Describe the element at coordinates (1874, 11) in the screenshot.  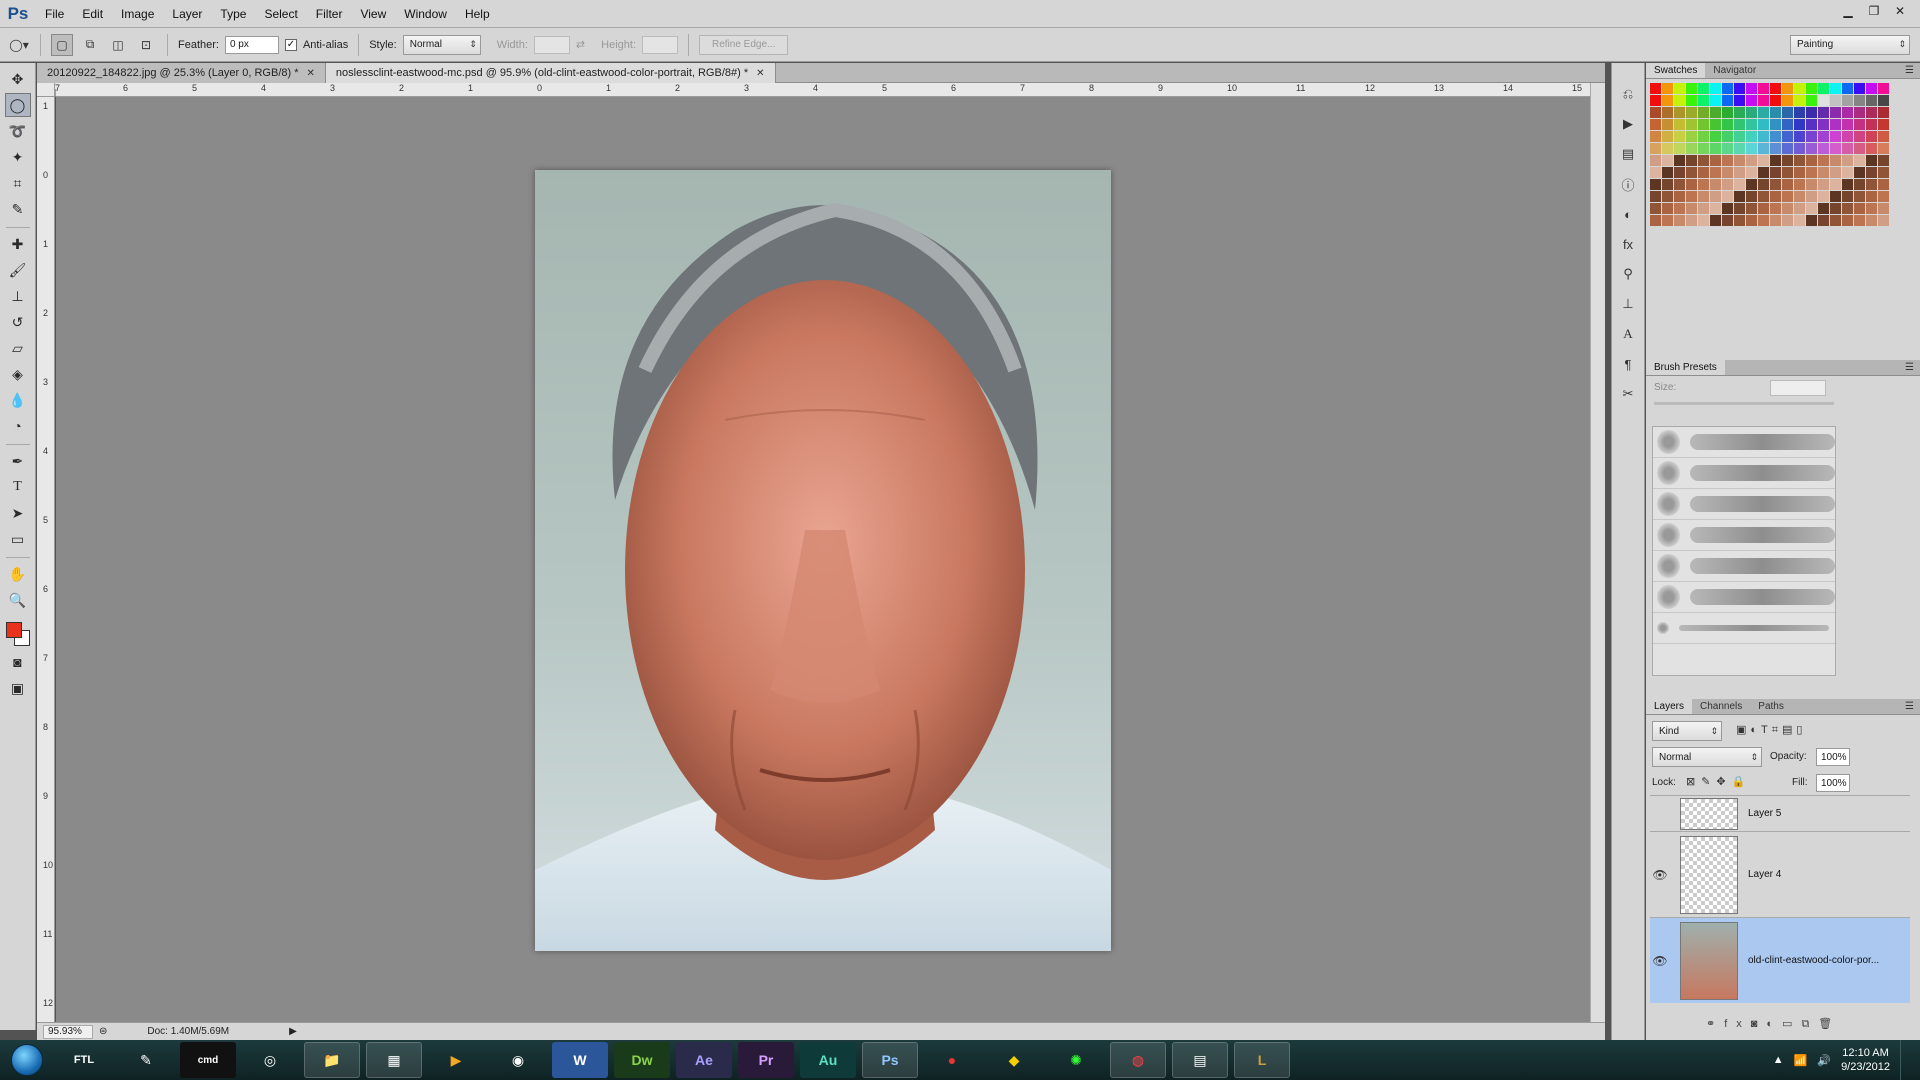
I see `restore-button: ❐` at that location.